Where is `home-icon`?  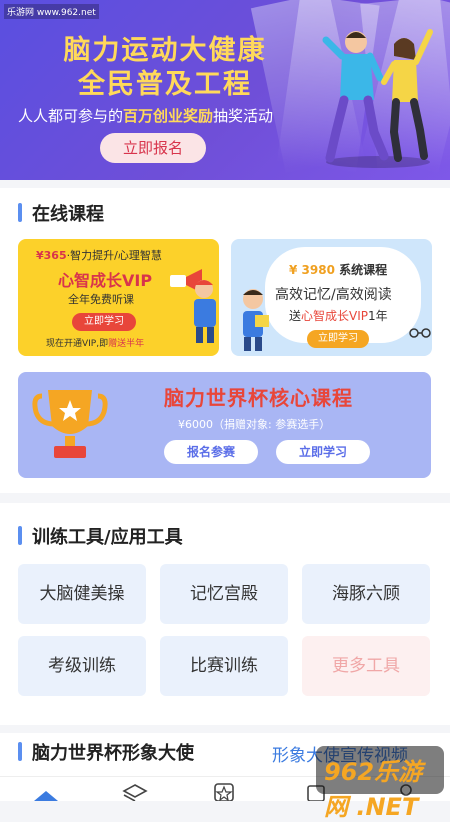 home-icon is located at coordinates (46, 795).